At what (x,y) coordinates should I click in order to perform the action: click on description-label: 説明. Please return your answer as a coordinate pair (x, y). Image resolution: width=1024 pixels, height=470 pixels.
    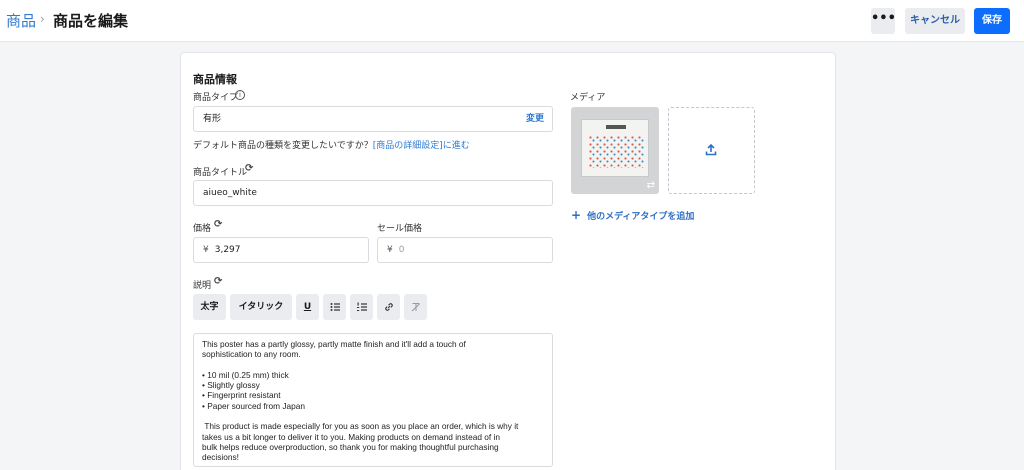
    Looking at the image, I should click on (202, 286).